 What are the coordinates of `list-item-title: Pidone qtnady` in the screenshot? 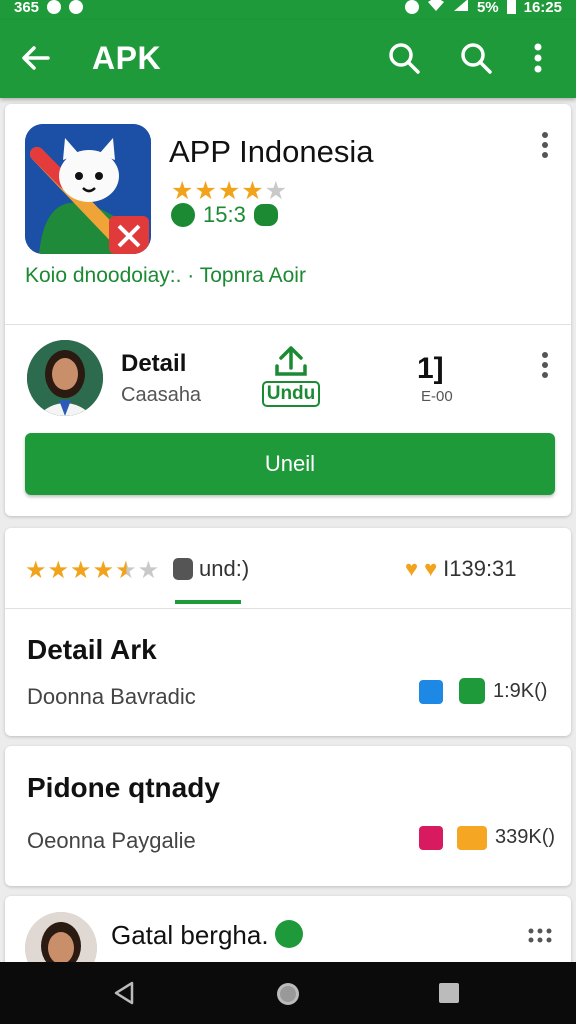 It's located at (123, 787).